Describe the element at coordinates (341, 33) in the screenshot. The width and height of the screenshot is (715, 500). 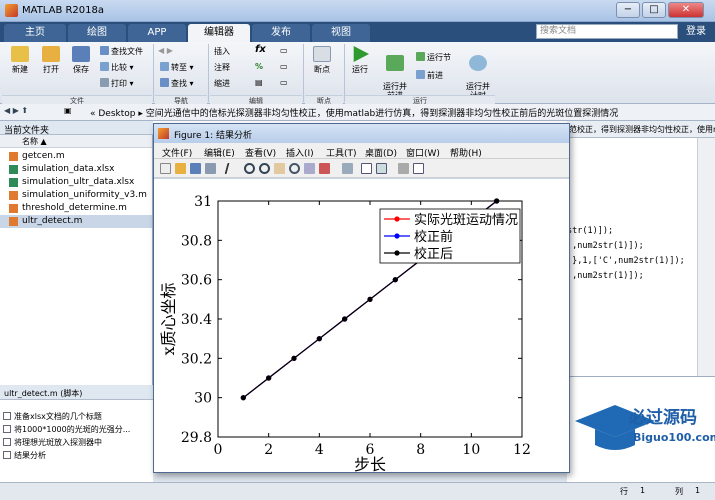
I see `tab-view: 视图` at that location.